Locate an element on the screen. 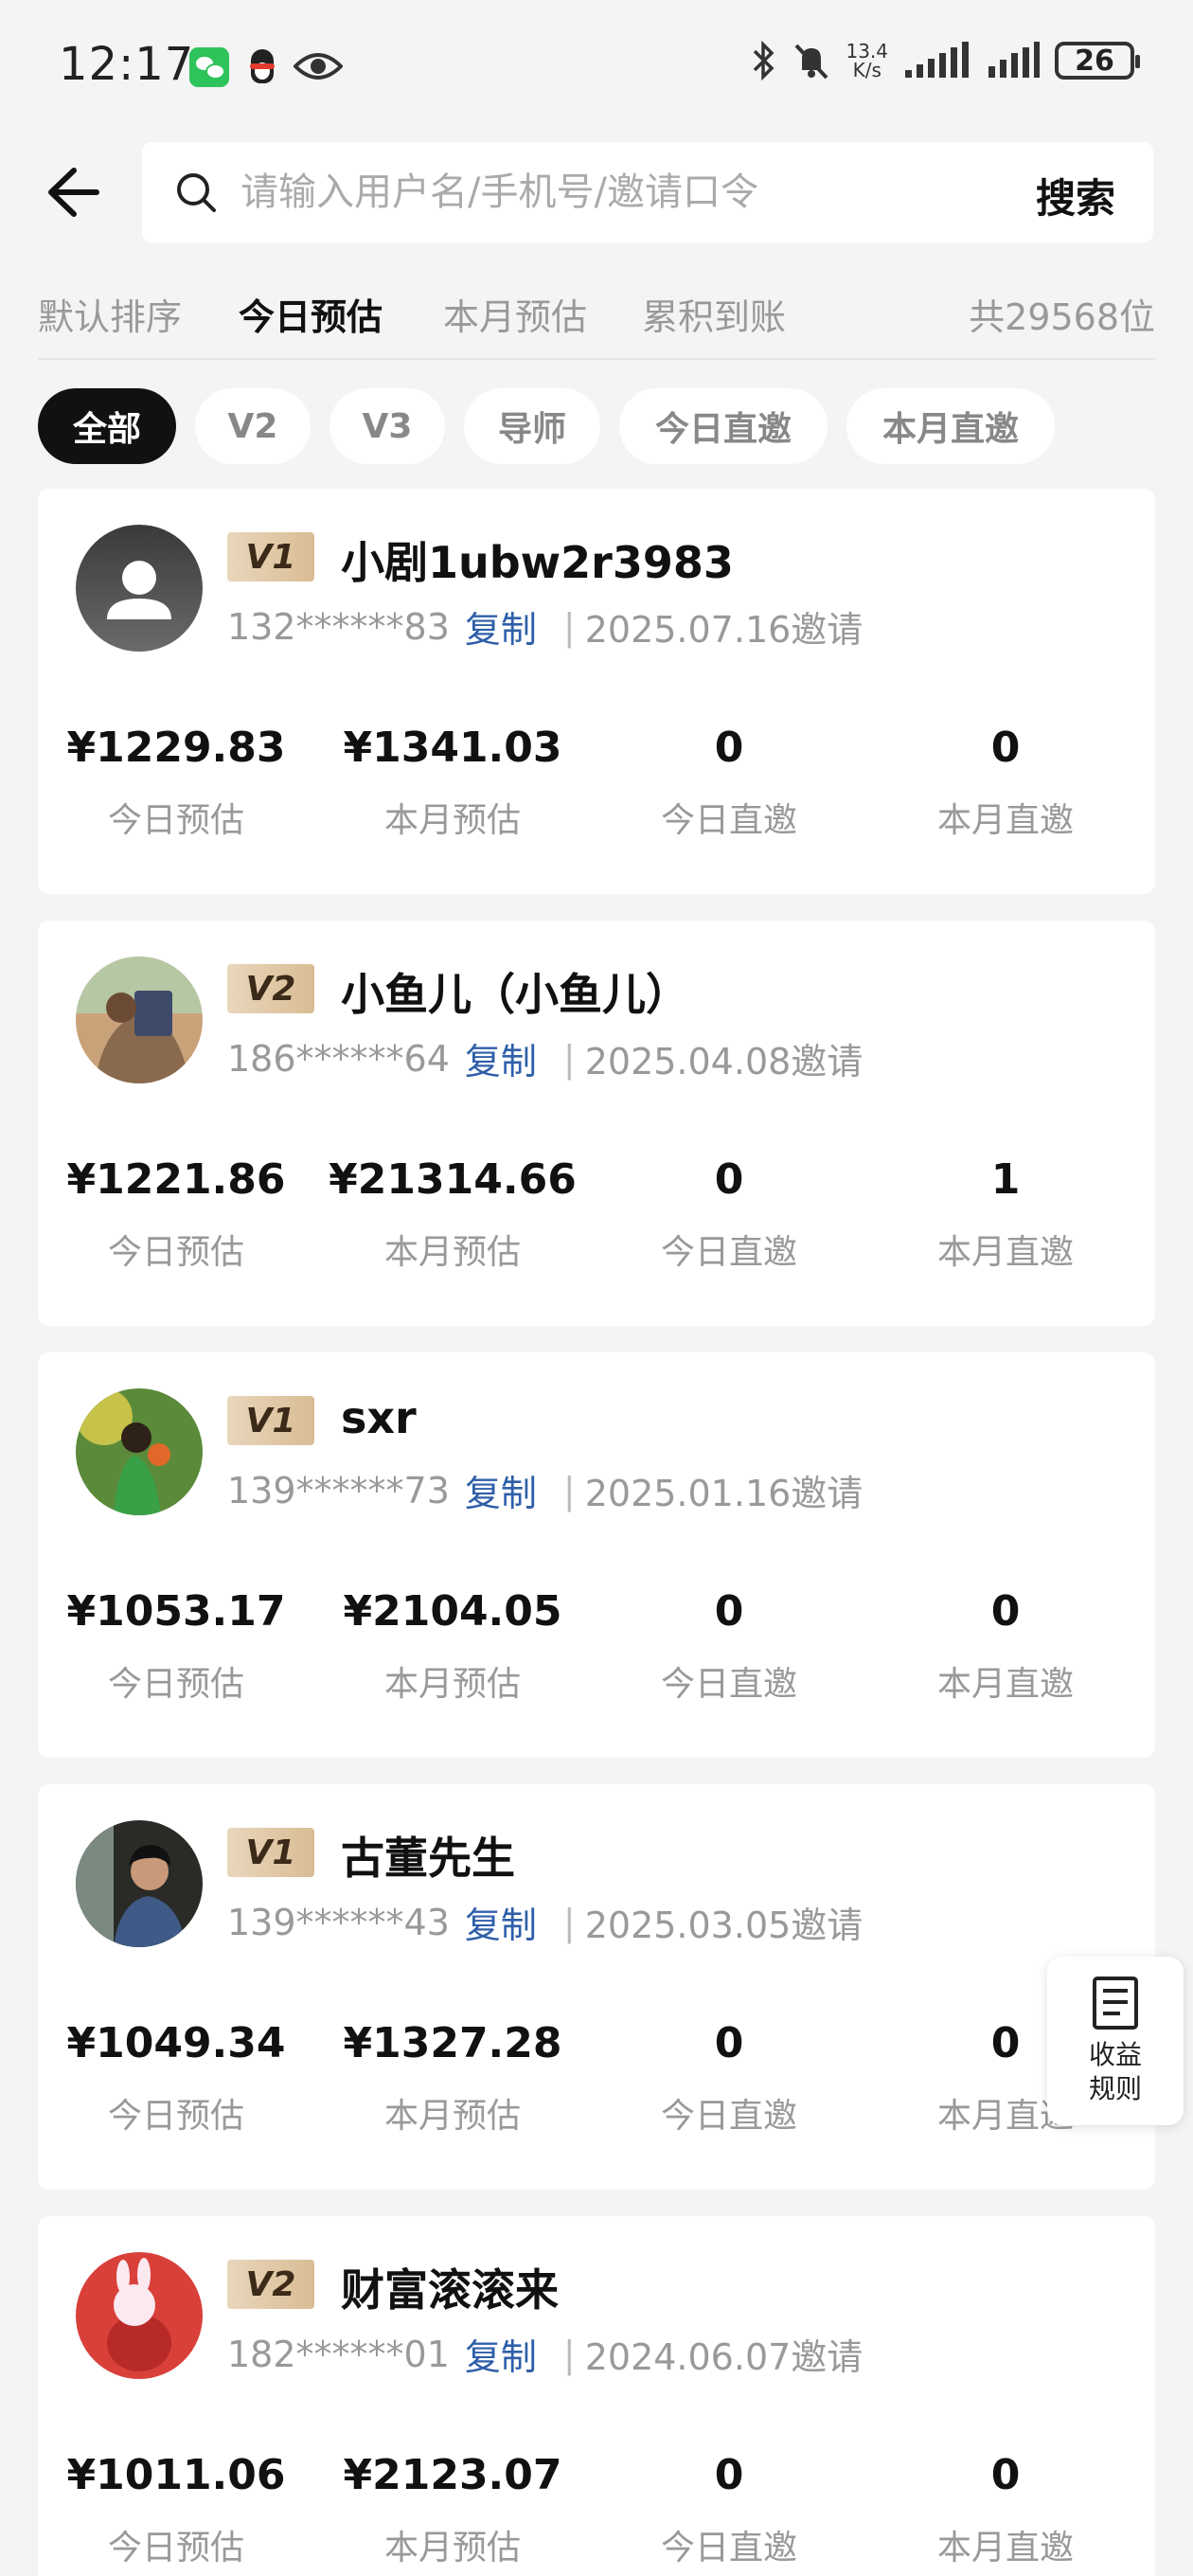 The width and height of the screenshot is (1193, 2576). member-phone: 186******64 is located at coordinates (338, 1058).